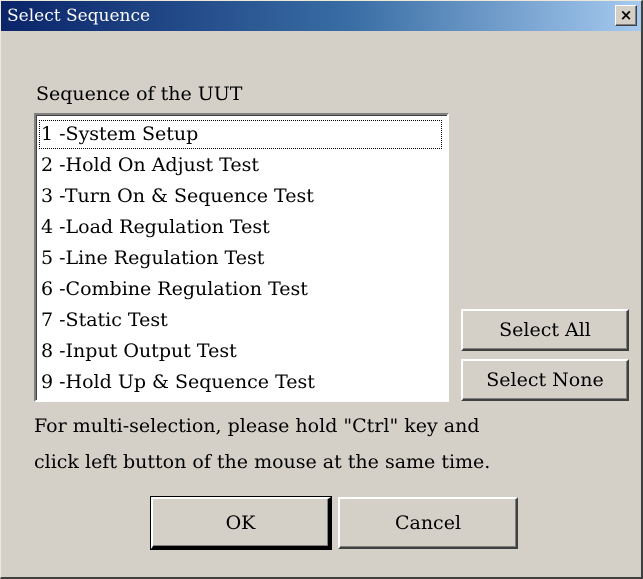 The image size is (643, 579). Describe the element at coordinates (240, 351) in the screenshot. I see `list-item: 8 -Input Output Test` at that location.